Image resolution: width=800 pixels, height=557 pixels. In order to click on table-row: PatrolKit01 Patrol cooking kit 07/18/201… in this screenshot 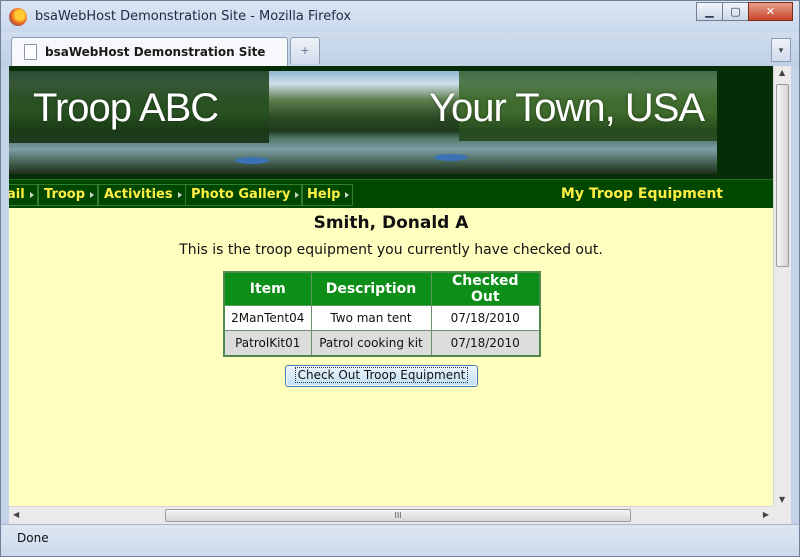, I will do `click(382, 343)`.